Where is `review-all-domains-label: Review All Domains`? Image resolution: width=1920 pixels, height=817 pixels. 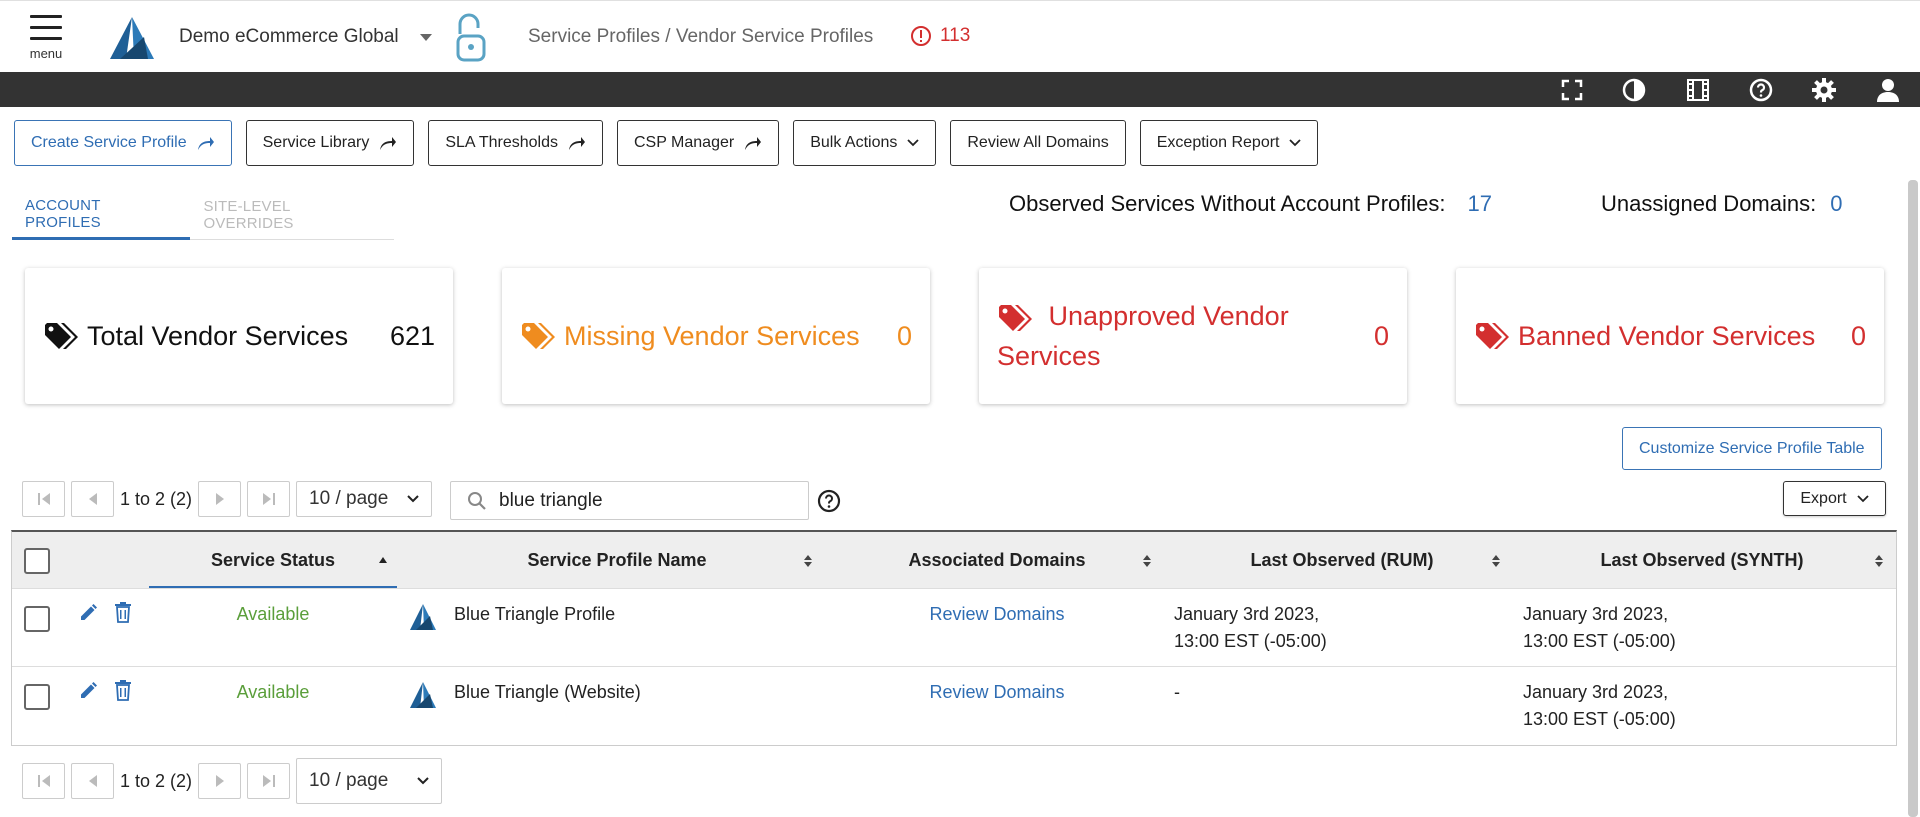 review-all-domains-label: Review All Domains is located at coordinates (1038, 142).